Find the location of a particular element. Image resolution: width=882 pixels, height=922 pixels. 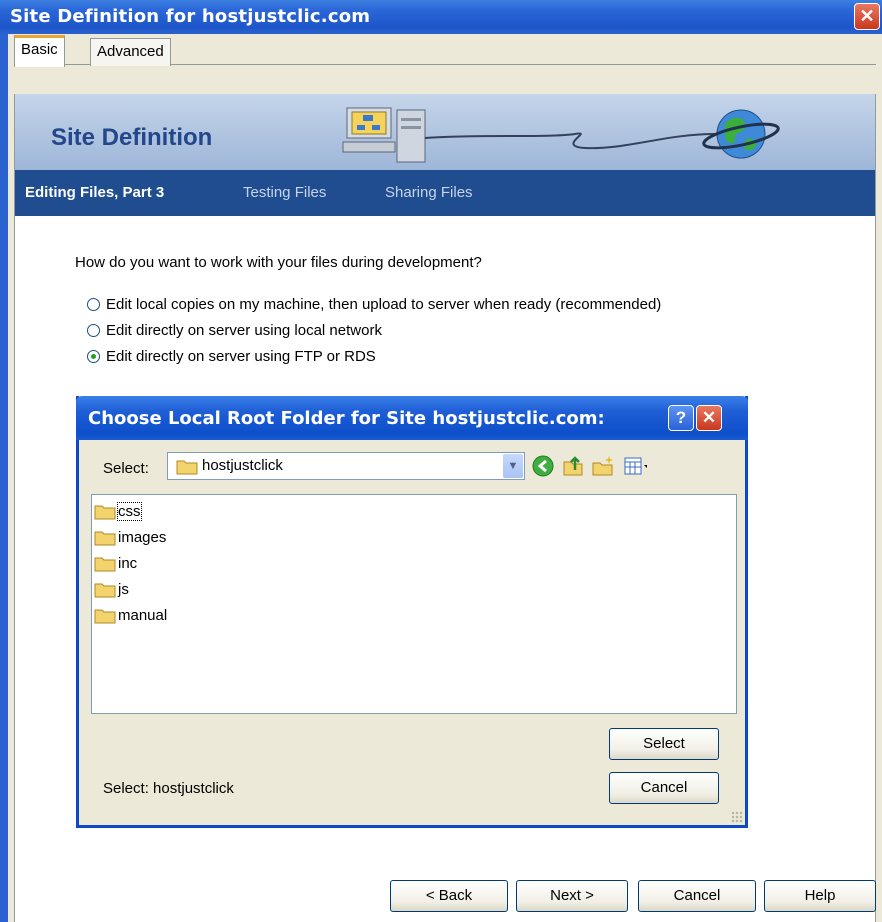

list-item: js is located at coordinates (111, 589).